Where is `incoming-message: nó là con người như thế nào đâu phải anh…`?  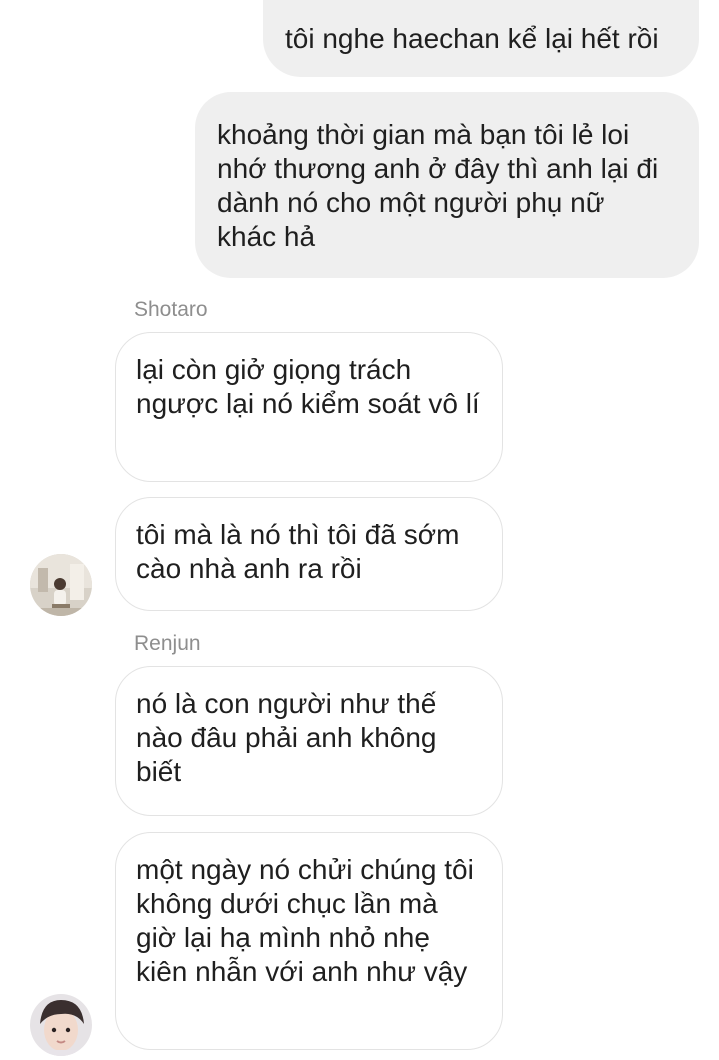 incoming-message: nó là con người như thế nào đâu phải anh… is located at coordinates (309, 741).